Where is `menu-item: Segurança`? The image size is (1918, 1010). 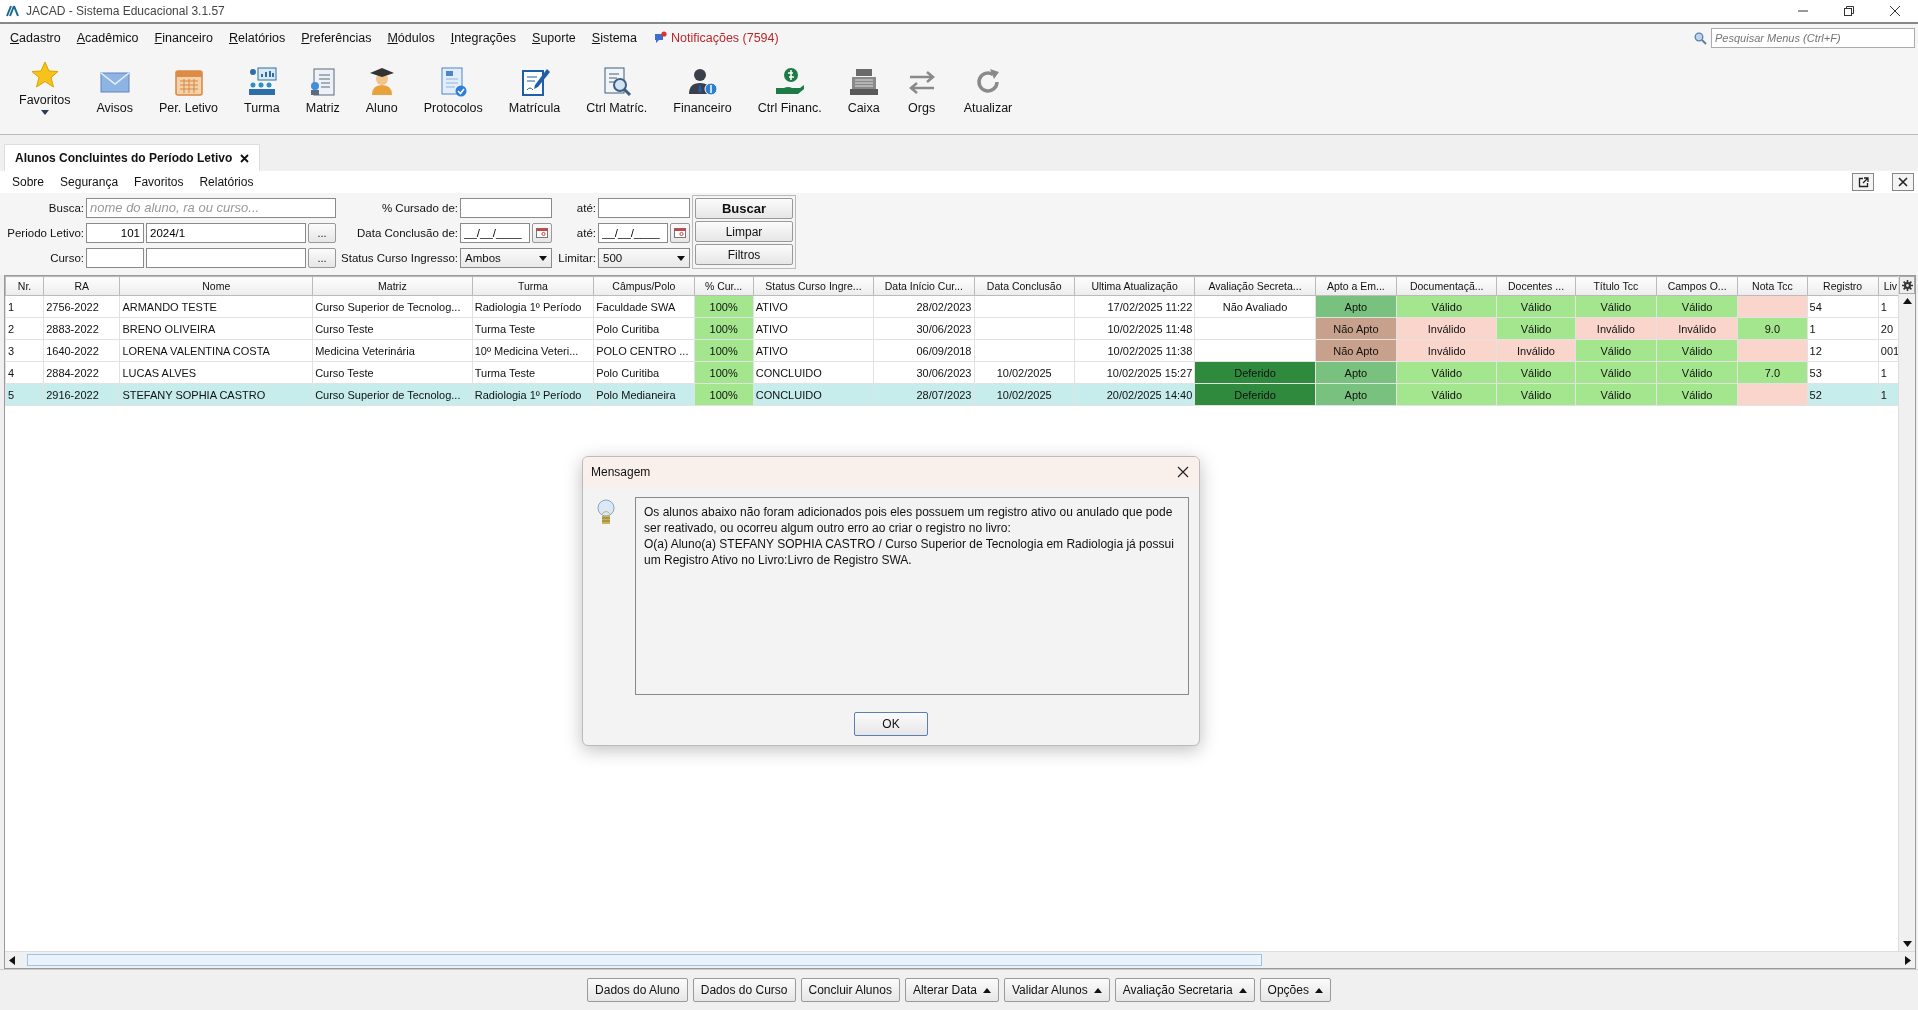 menu-item: Segurança is located at coordinates (89, 182).